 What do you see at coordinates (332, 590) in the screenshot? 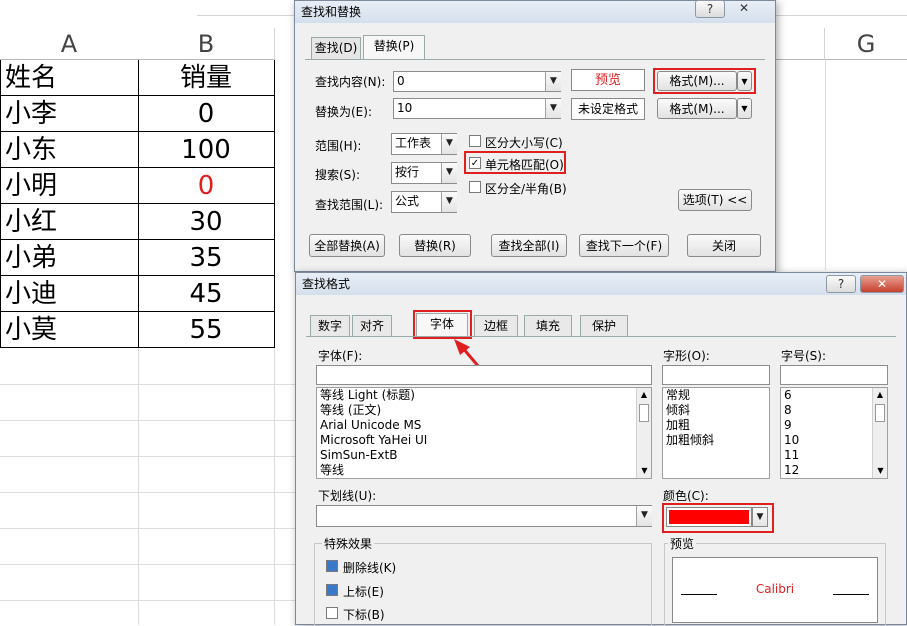
I see `superscript-checkbox` at bounding box center [332, 590].